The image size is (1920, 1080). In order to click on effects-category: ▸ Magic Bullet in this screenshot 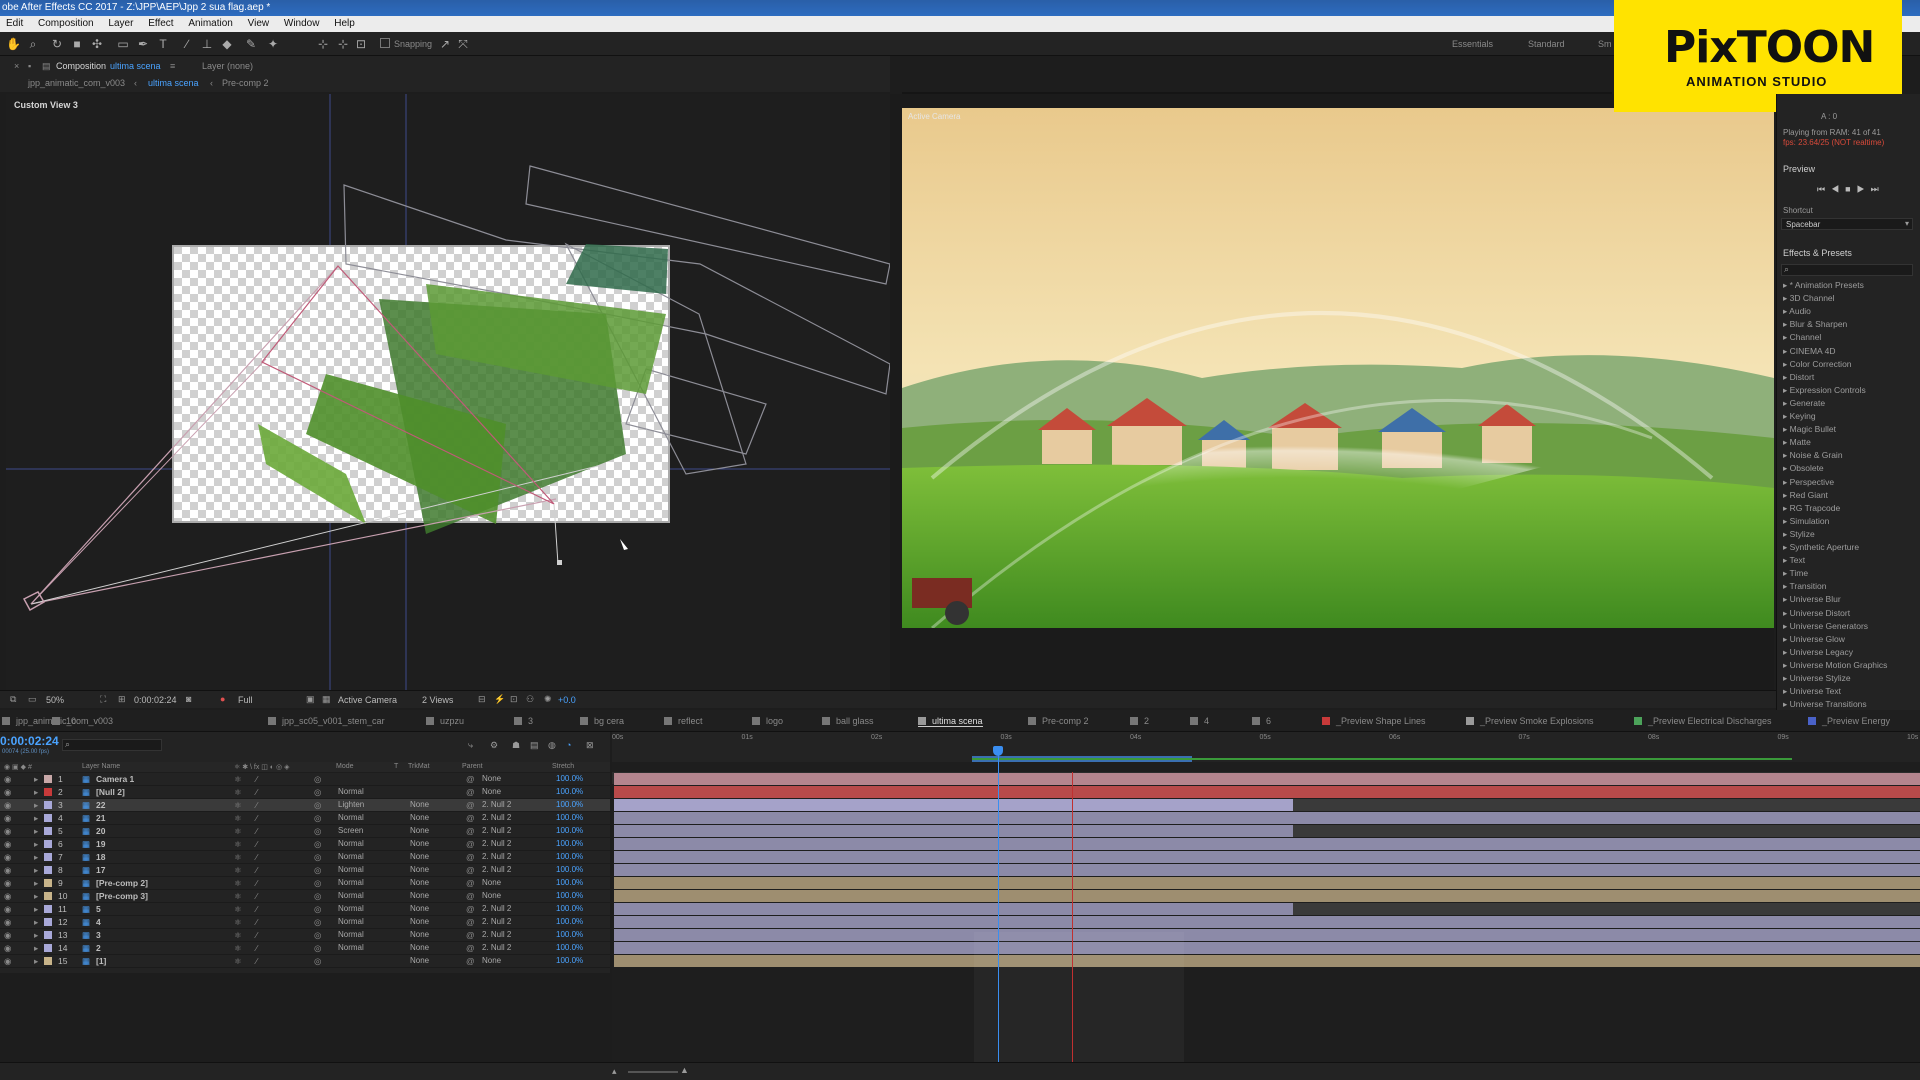, I will do `click(1809, 429)`.